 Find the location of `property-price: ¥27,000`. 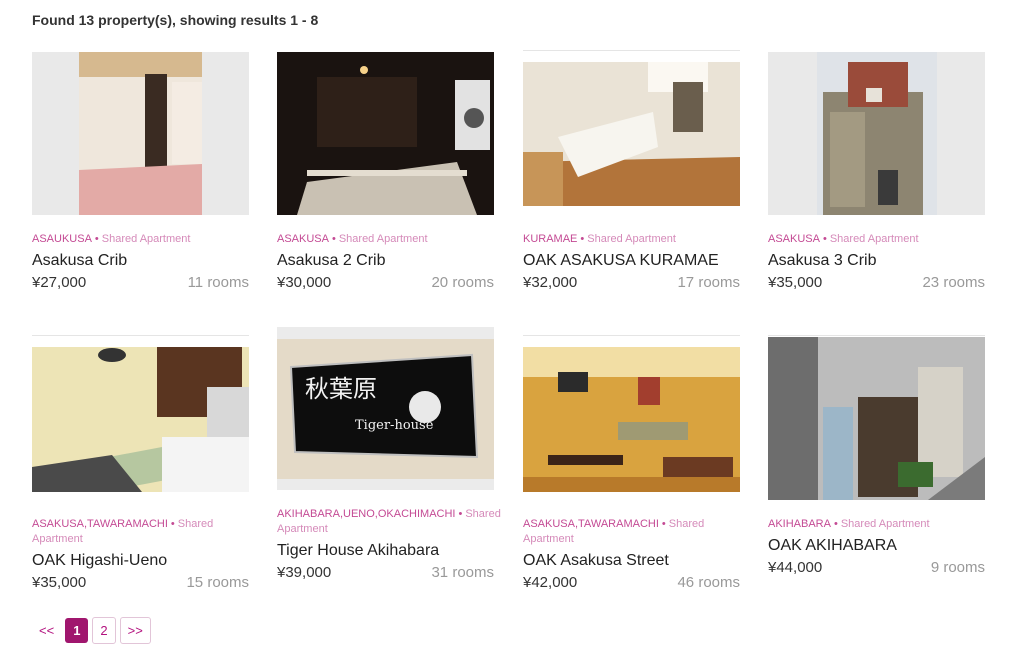

property-price: ¥27,000 is located at coordinates (59, 282).